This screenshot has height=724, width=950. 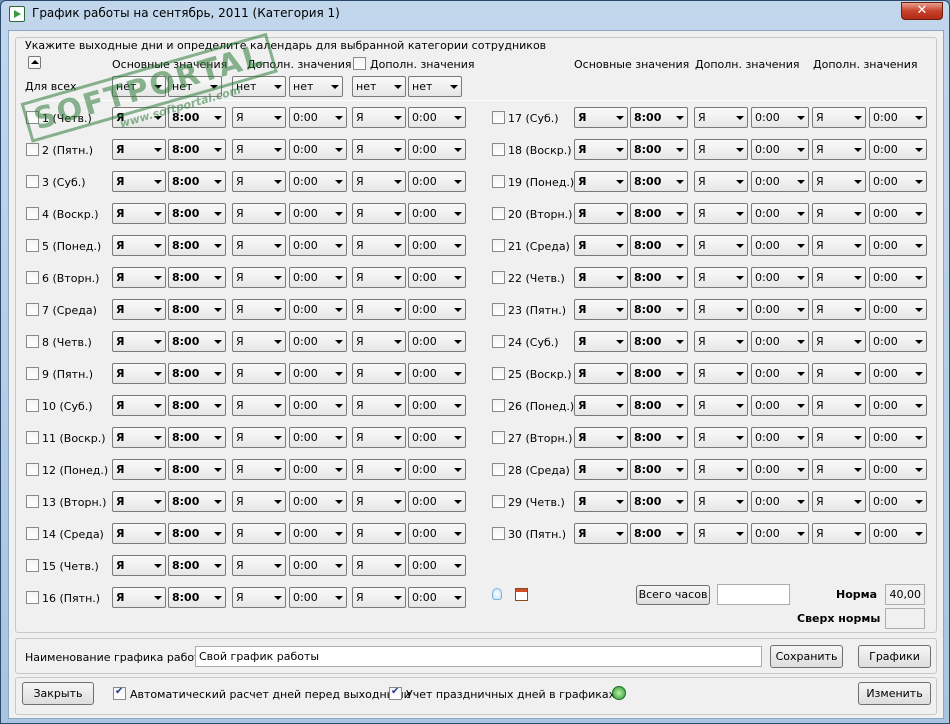 What do you see at coordinates (753, 594) in the screenshot?
I see `total-hours-field` at bounding box center [753, 594].